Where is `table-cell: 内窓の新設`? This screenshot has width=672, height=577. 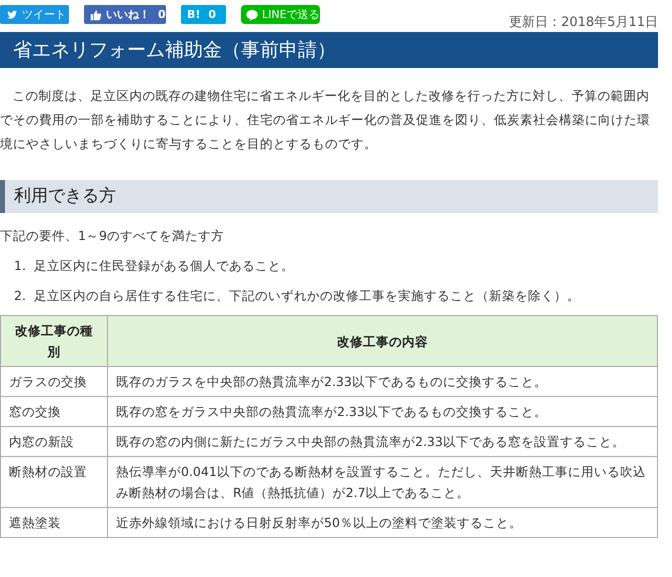
table-cell: 内窓の新設 is located at coordinates (54, 441).